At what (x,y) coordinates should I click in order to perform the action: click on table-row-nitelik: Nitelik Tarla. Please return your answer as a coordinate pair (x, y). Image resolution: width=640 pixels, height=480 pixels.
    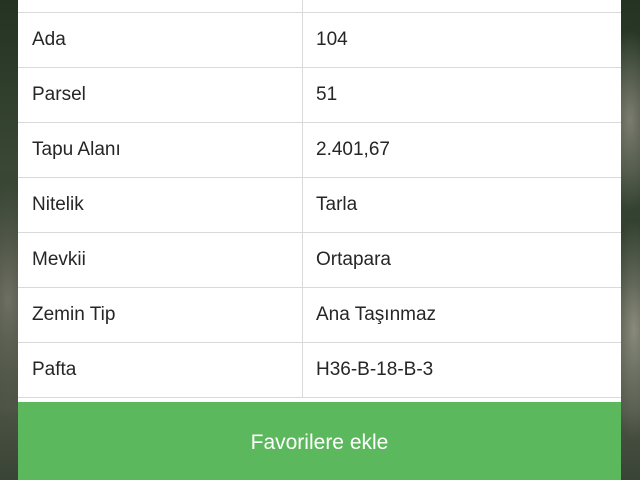
    Looking at the image, I should click on (319, 205).